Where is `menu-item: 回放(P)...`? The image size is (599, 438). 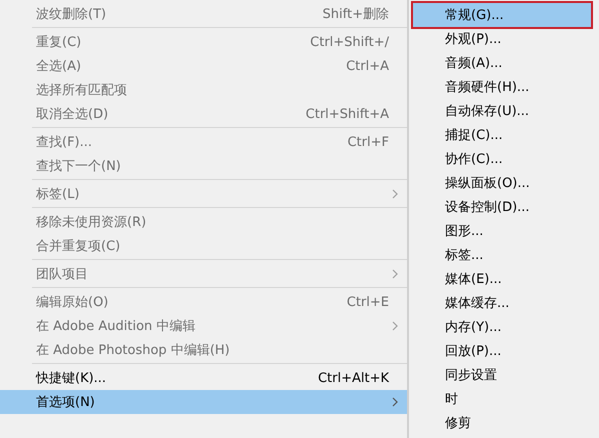
menu-item: 回放(P)... is located at coordinates (502, 351).